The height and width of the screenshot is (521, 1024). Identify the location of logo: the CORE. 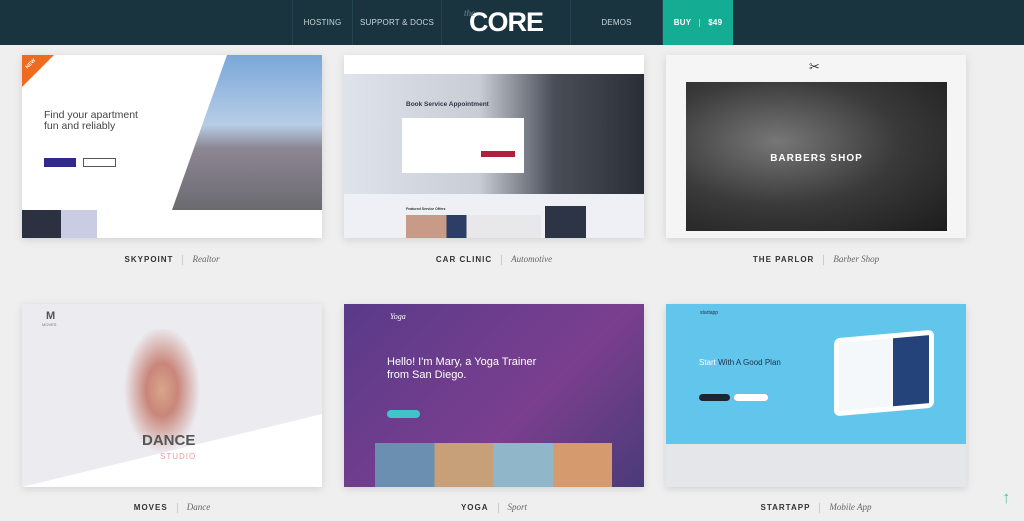
(505, 22).